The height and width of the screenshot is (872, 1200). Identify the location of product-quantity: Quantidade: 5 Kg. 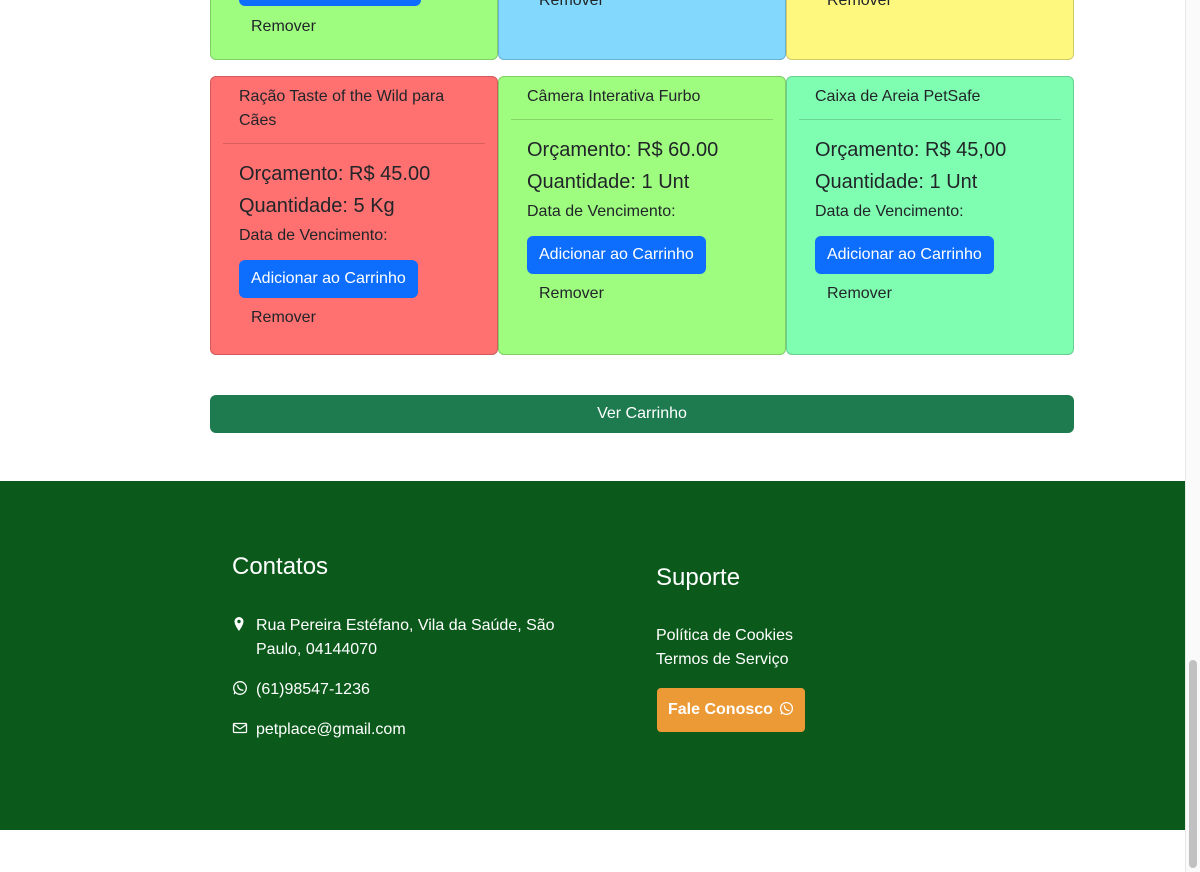
(317, 206).